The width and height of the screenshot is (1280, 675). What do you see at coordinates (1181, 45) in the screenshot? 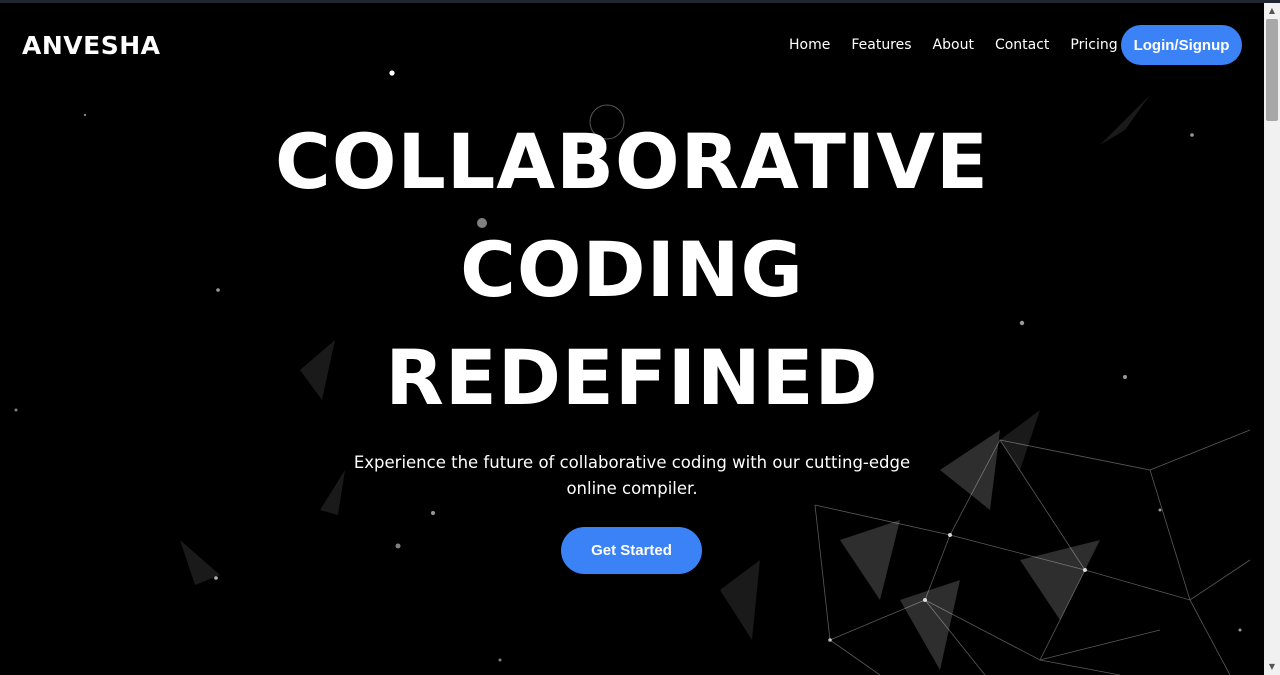
I see `login-signup-button: Login/Signup` at bounding box center [1181, 45].